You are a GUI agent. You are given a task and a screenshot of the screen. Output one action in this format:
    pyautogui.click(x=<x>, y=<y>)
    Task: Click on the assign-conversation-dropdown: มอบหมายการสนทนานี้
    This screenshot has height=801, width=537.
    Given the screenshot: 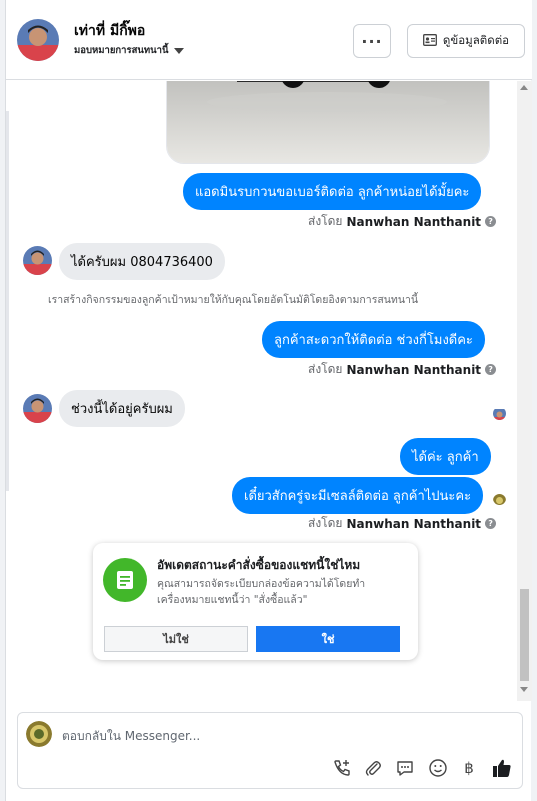 What is the action you would take?
    pyautogui.click(x=129, y=50)
    